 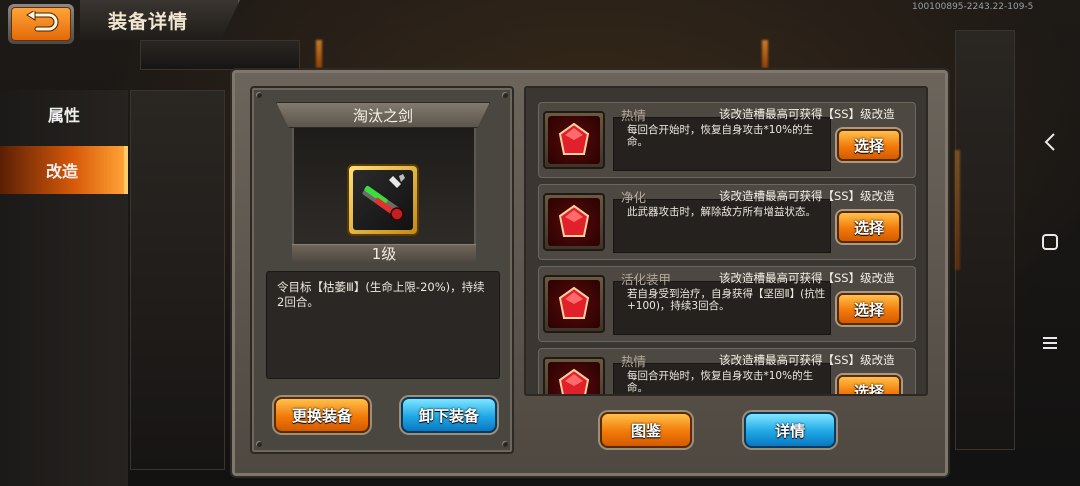 What do you see at coordinates (973, 7) in the screenshot?
I see `version-text: 100100895-2243.22-109-5` at bounding box center [973, 7].